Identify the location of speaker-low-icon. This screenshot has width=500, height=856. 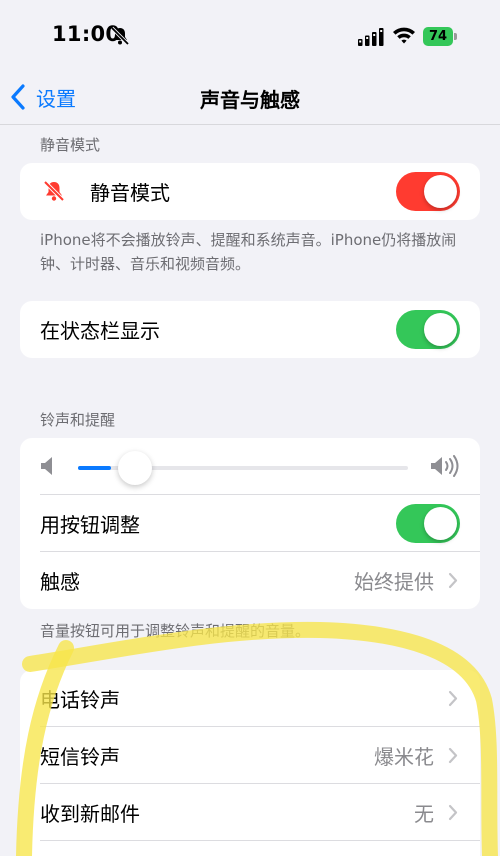
(46, 466).